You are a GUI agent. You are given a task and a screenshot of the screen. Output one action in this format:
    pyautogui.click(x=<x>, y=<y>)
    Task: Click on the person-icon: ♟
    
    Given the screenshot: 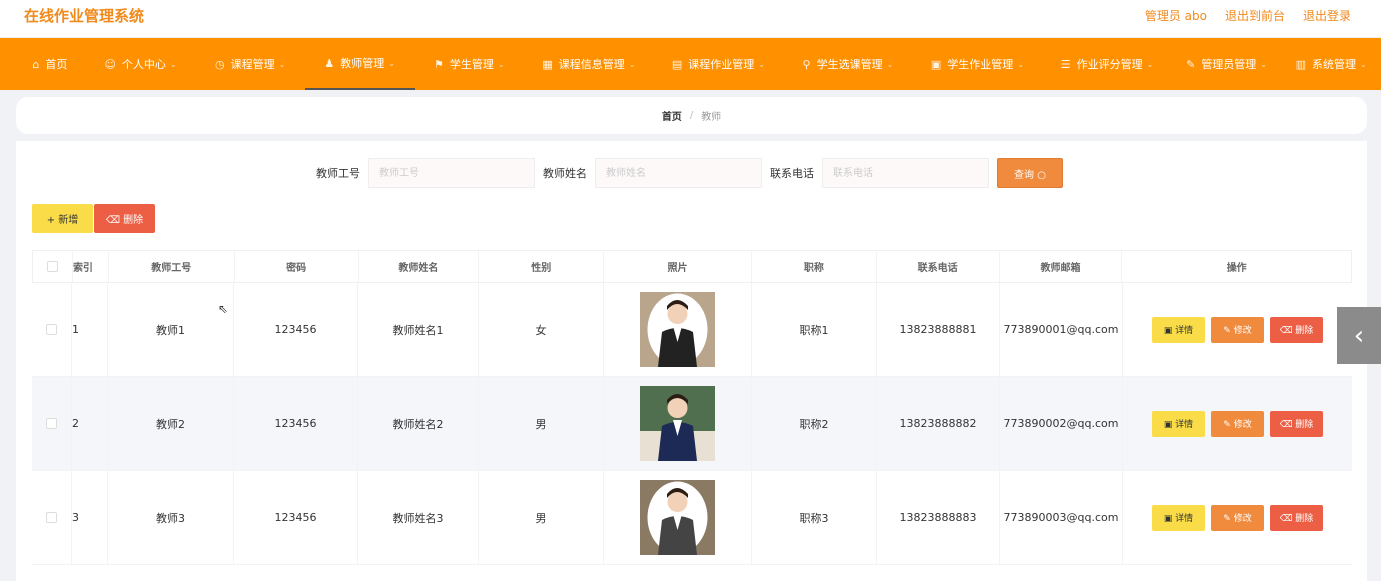 What is the action you would take?
    pyautogui.click(x=329, y=63)
    